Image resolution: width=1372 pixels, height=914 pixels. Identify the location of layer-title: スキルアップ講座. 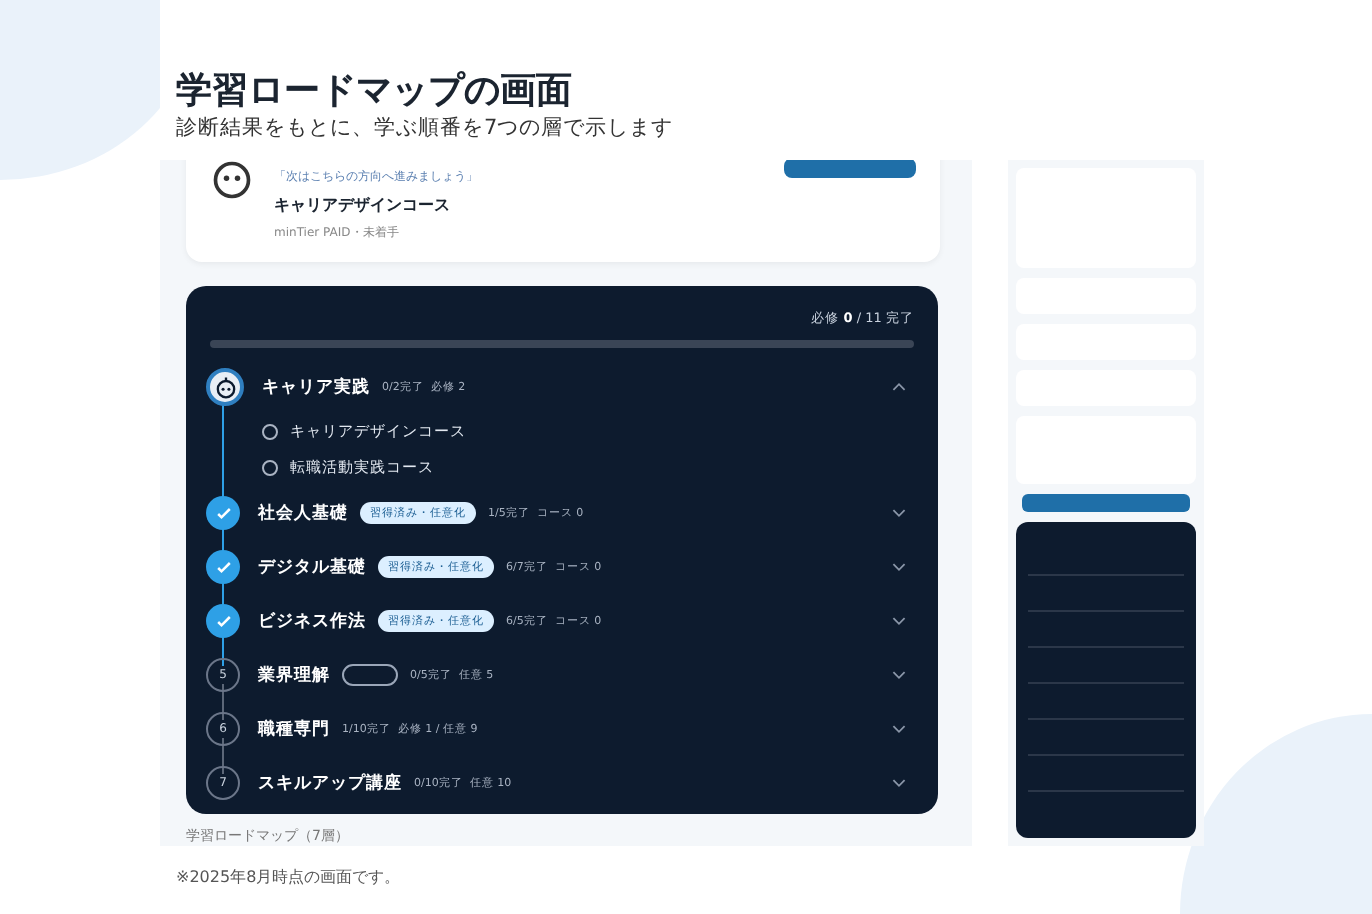
(330, 783).